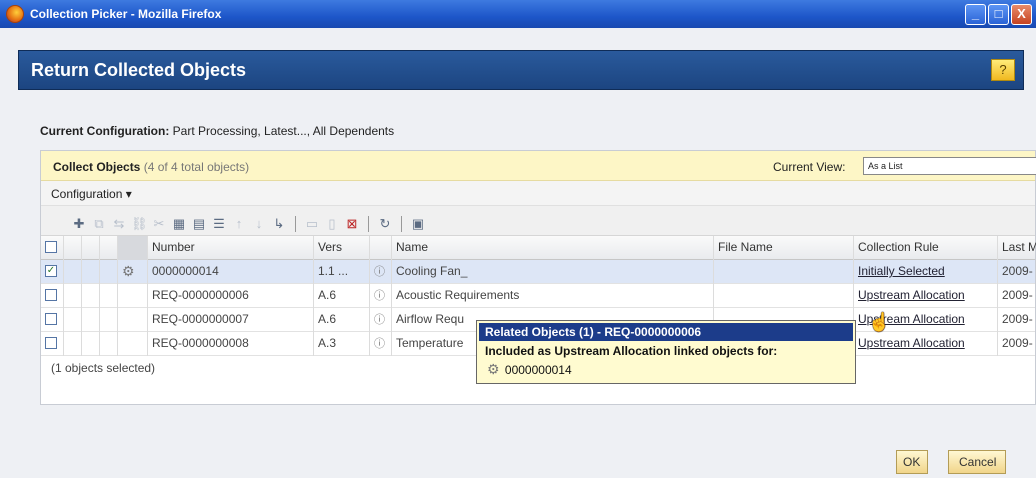 The image size is (1036, 478). Describe the element at coordinates (977, 462) in the screenshot. I see `cancel-button: Cancel` at that location.